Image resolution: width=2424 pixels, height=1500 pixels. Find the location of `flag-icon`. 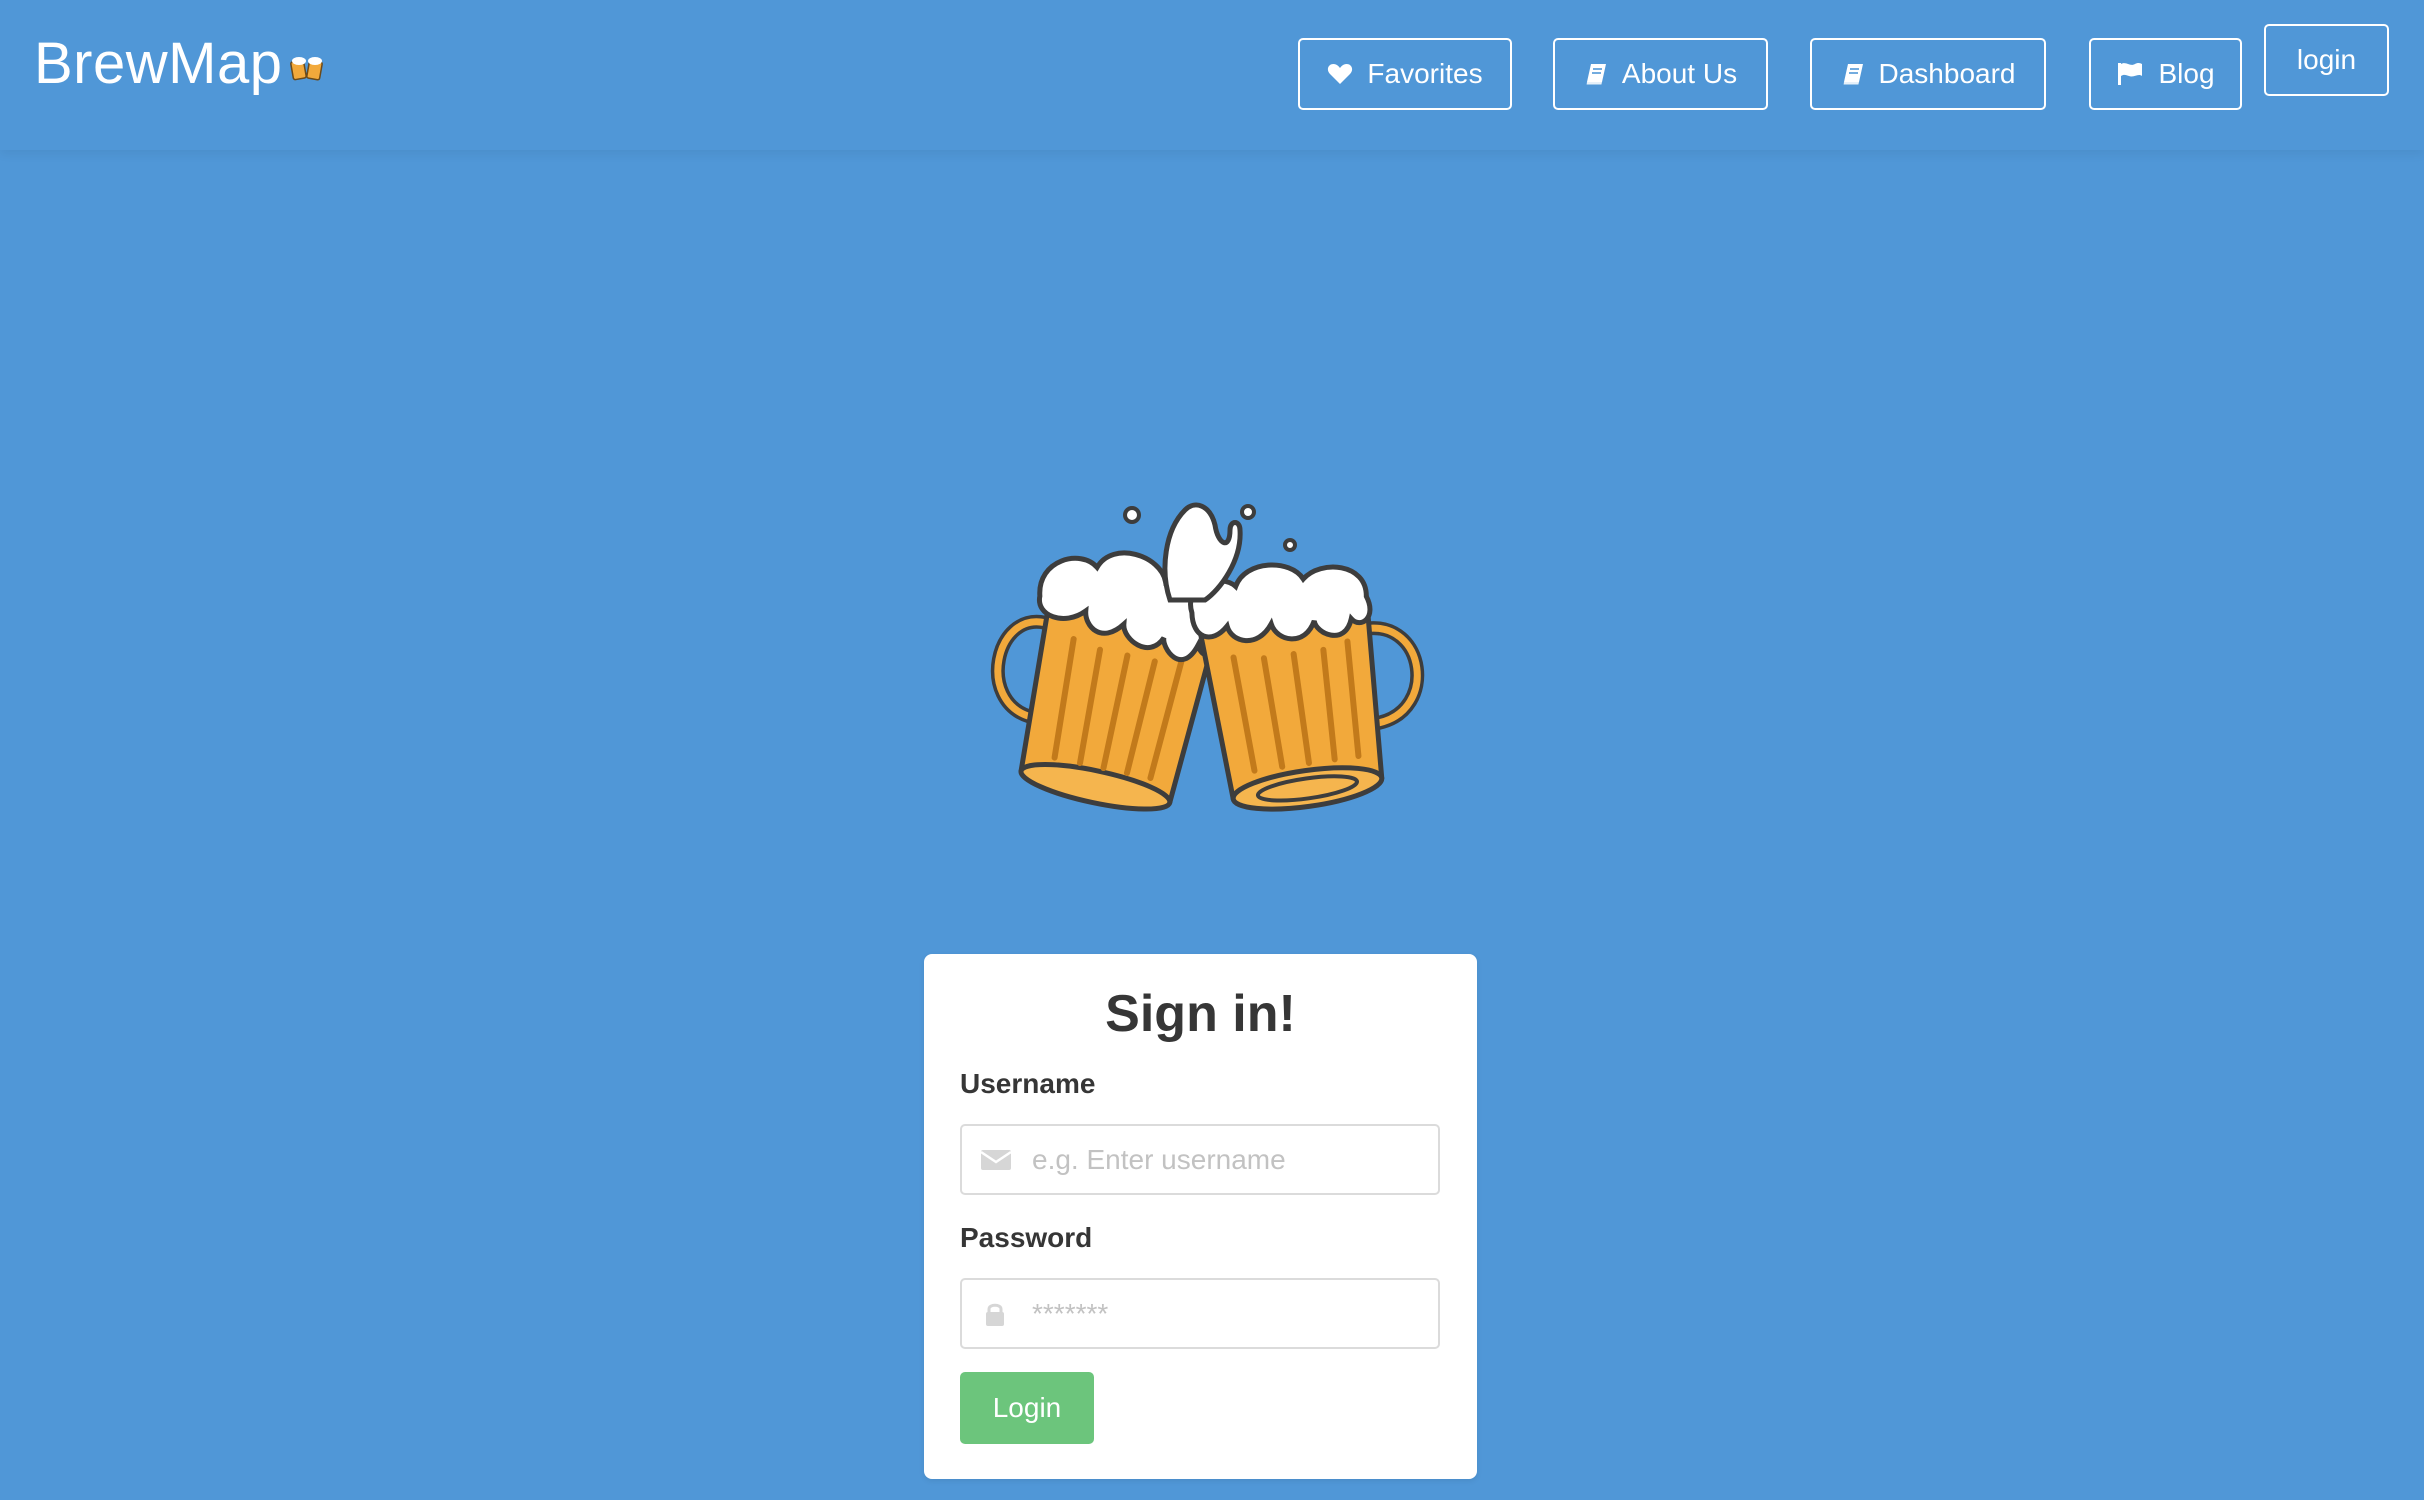

flag-icon is located at coordinates (2130, 74).